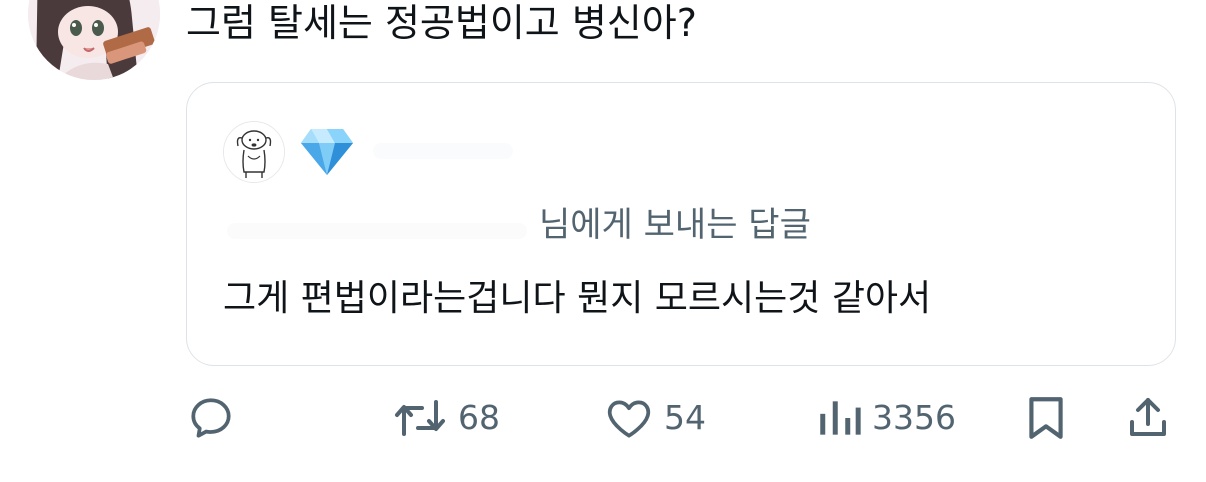 Image resolution: width=1206 pixels, height=482 pixels. I want to click on retweet-icon, so click(420, 418).